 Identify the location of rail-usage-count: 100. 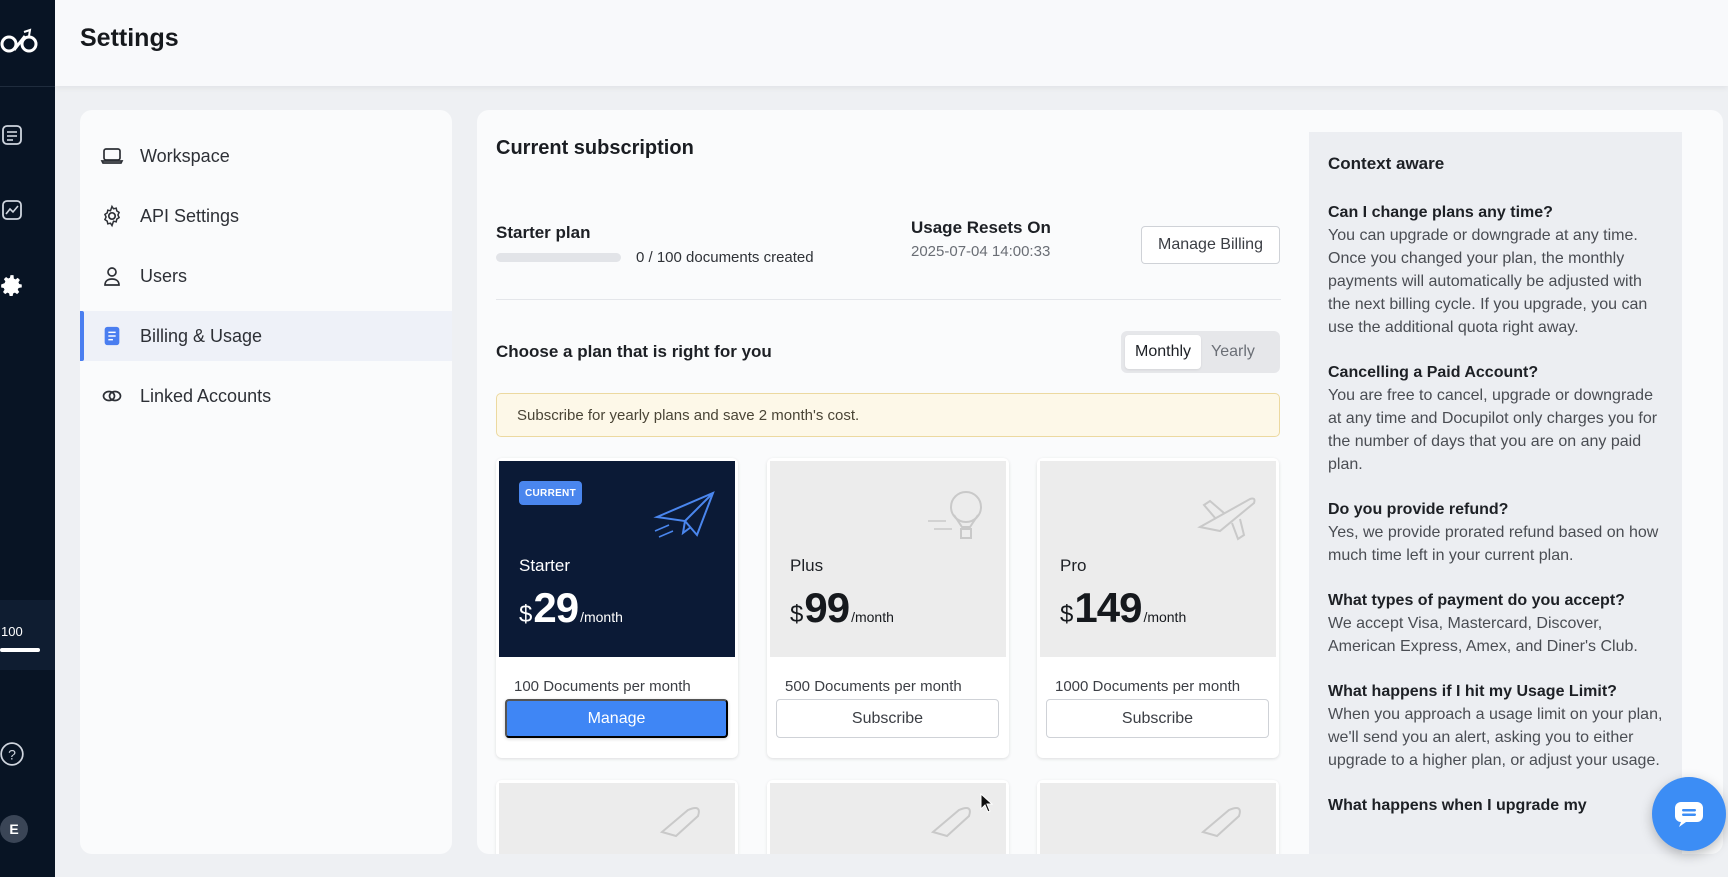
(12, 631).